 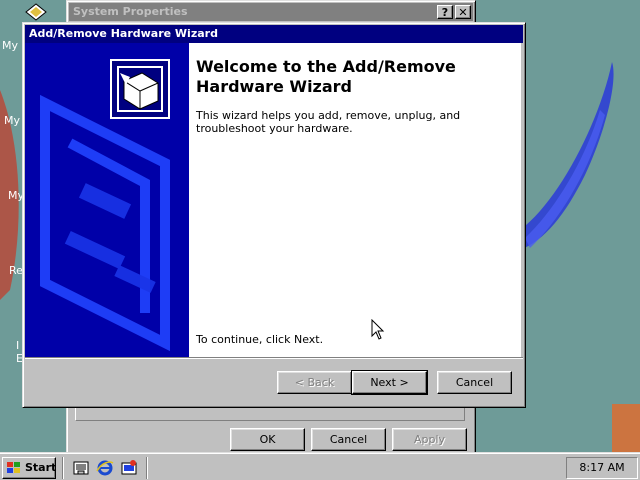 What do you see at coordinates (429, 439) in the screenshot?
I see `apply-button: Apply` at bounding box center [429, 439].